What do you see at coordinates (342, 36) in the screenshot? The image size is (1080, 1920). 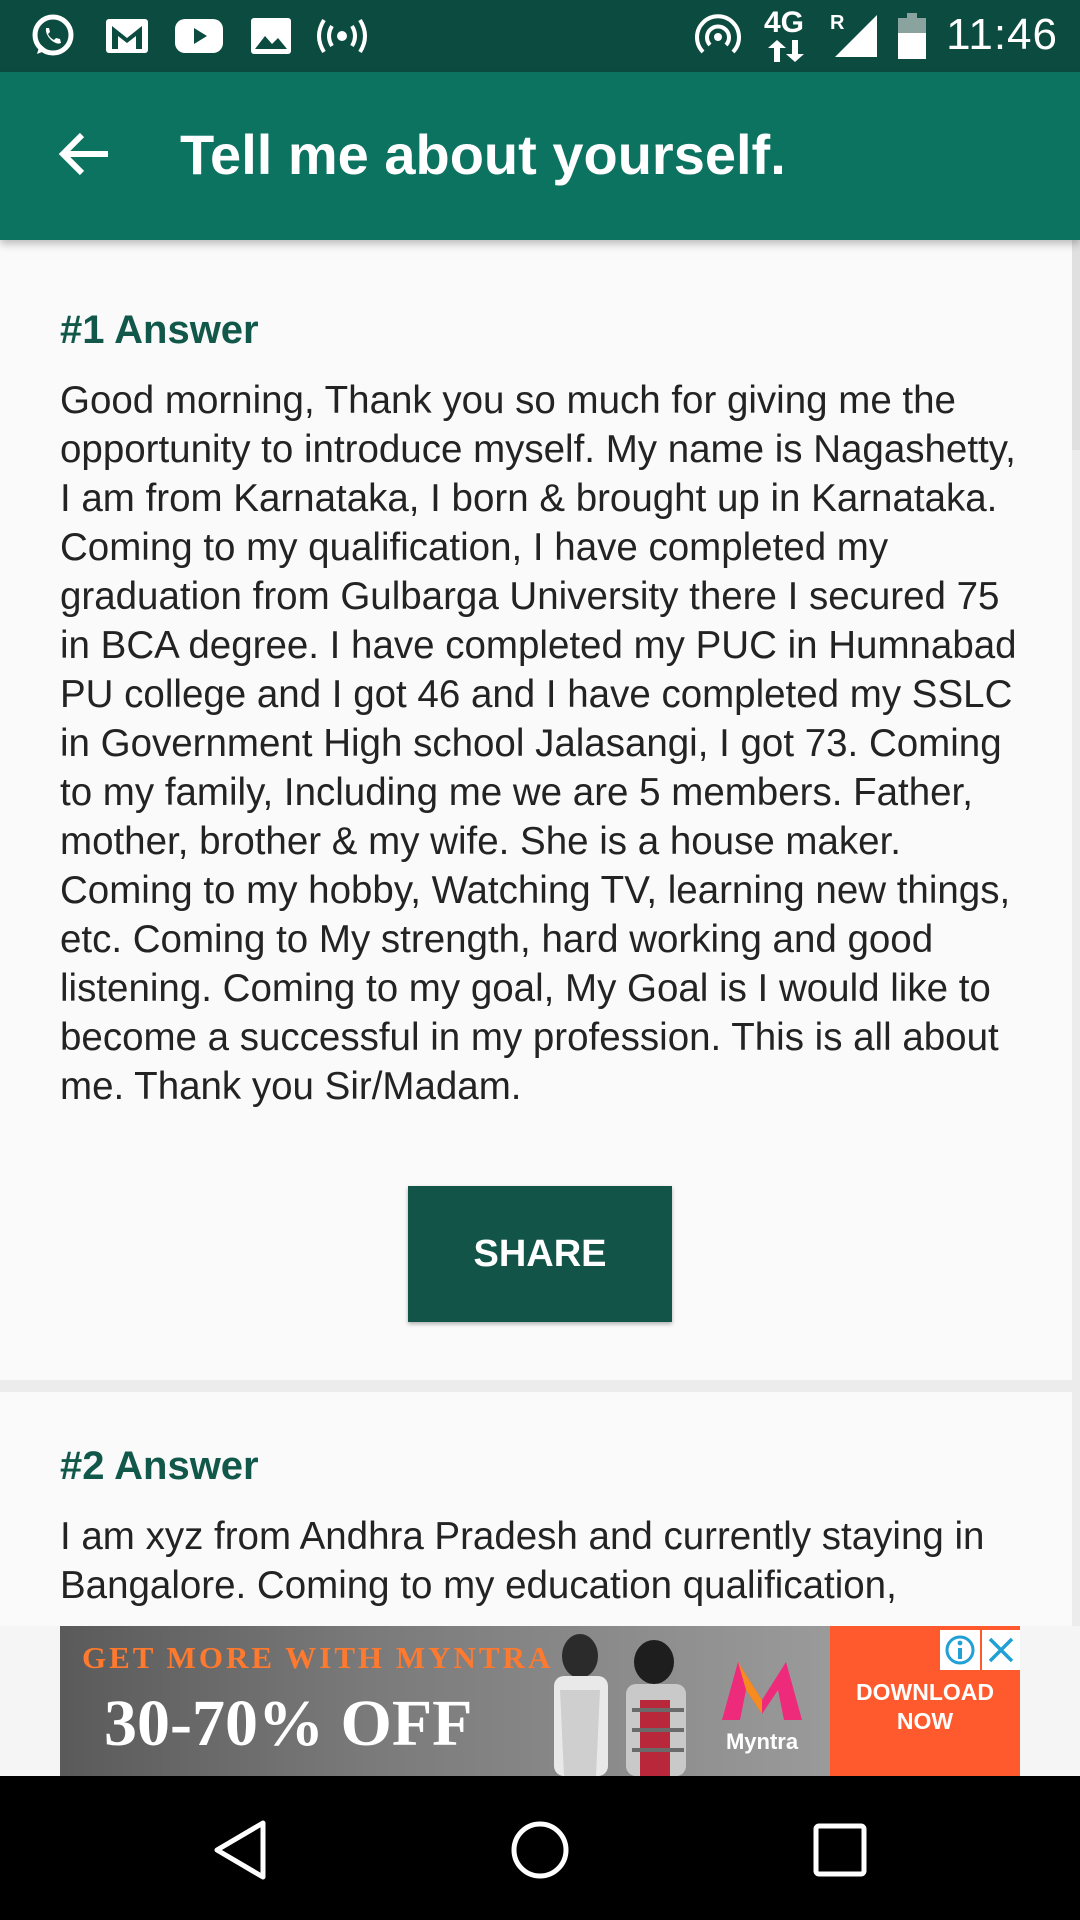 I see `broadcast-icon` at bounding box center [342, 36].